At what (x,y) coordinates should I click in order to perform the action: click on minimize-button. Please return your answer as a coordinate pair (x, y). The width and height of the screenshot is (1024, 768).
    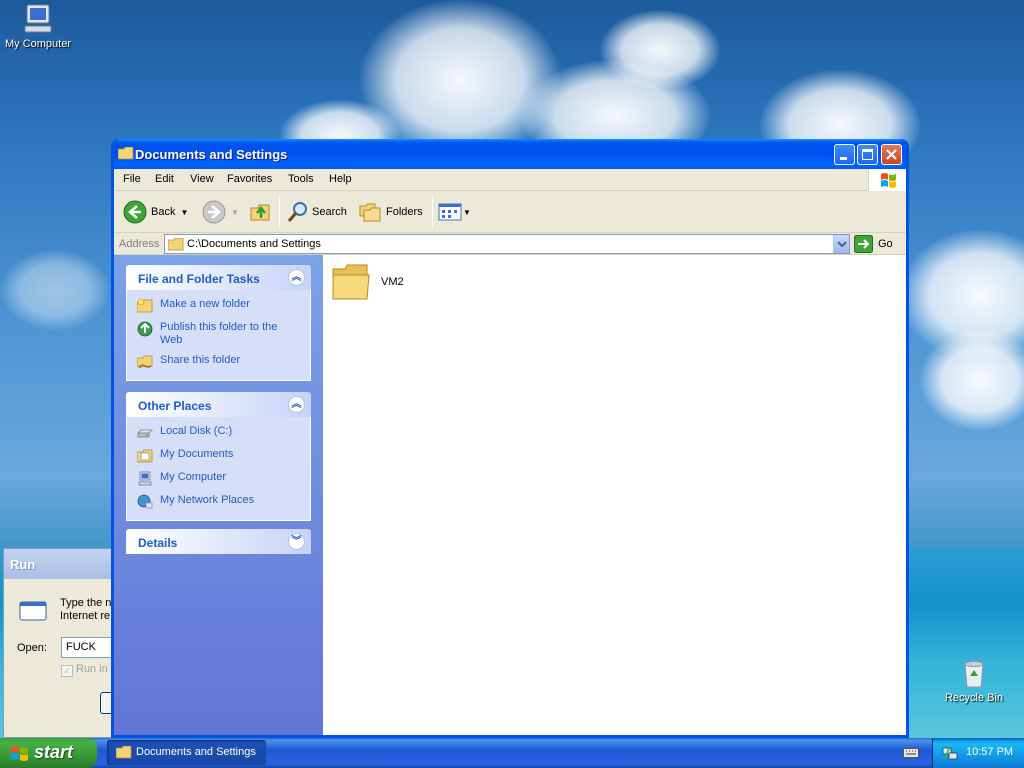
    Looking at the image, I should click on (844, 154).